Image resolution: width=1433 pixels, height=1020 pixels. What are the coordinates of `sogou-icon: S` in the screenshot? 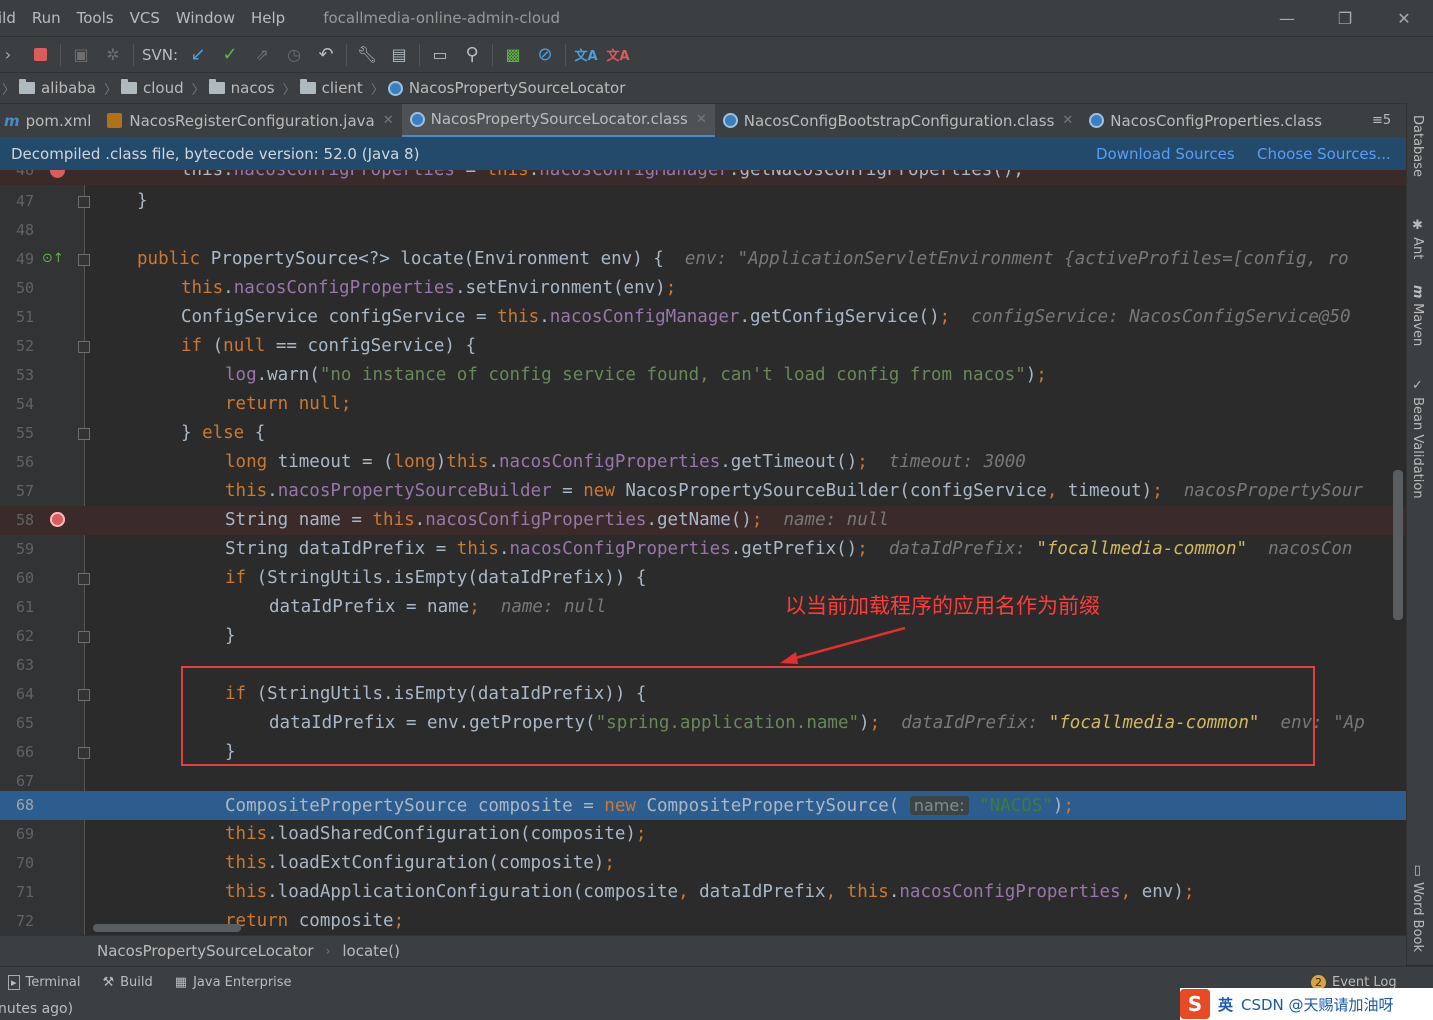 It's located at (1195, 1004).